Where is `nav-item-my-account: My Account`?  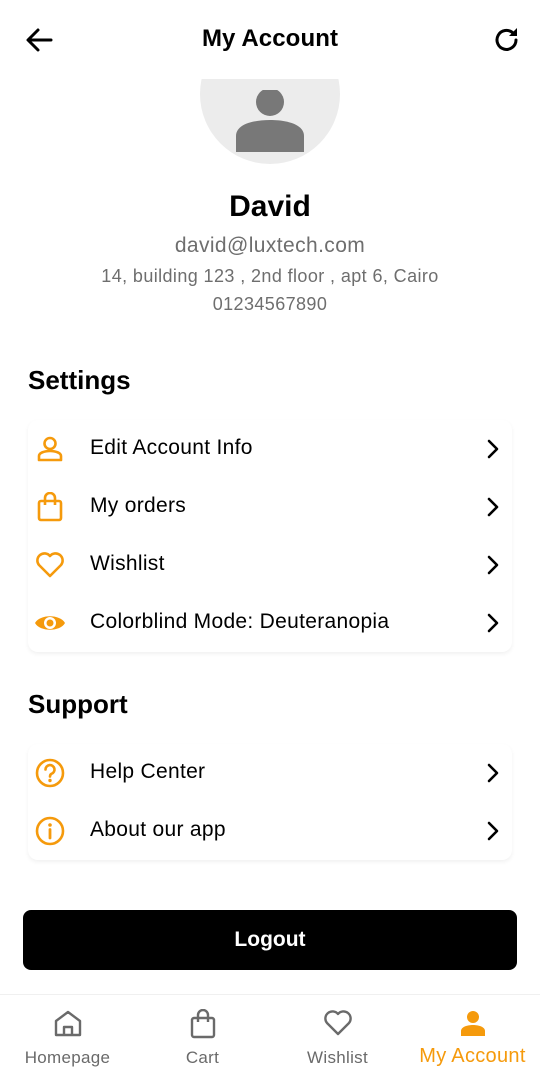 nav-item-my-account: My Account is located at coordinates (472, 1037).